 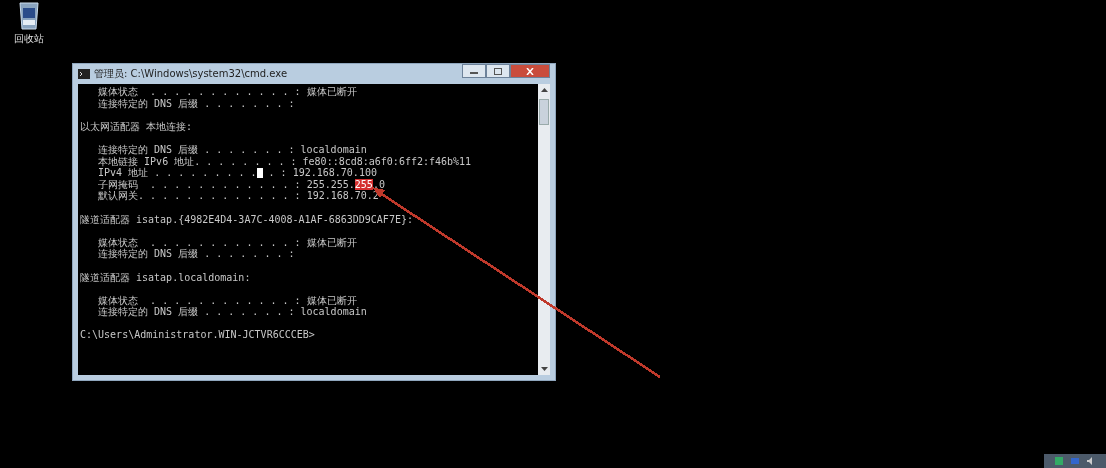 I want to click on console-line: 以太网适配器 本地连接:, so click(x=136, y=126).